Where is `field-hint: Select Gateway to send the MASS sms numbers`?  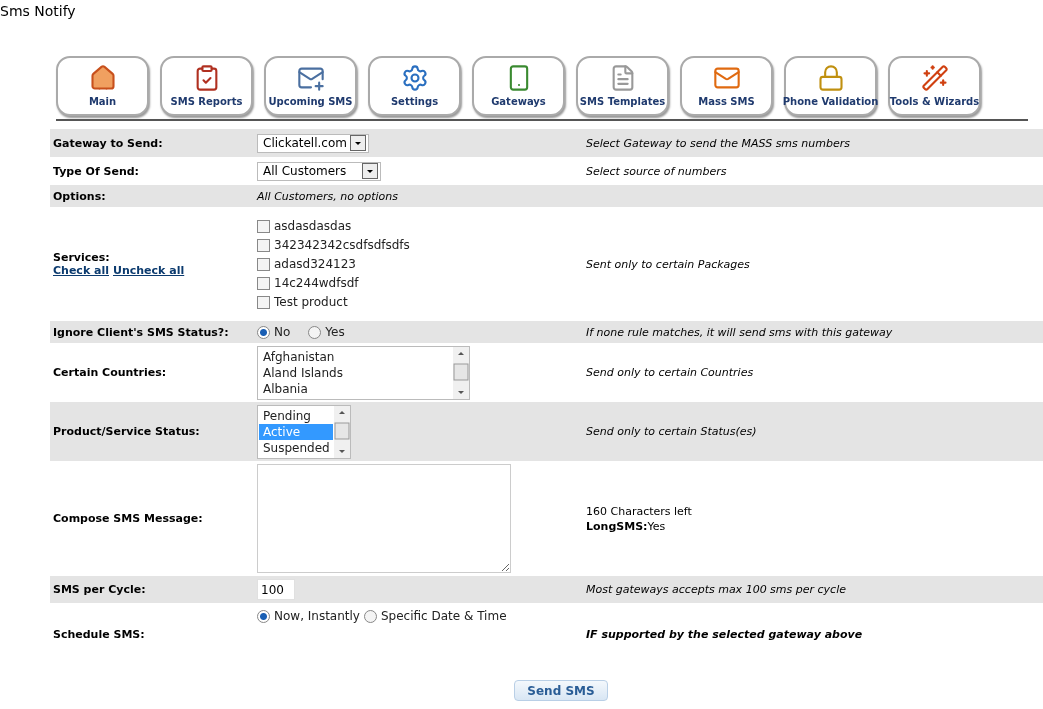
field-hint: Select Gateway to send the MASS sms numbers is located at coordinates (718, 143).